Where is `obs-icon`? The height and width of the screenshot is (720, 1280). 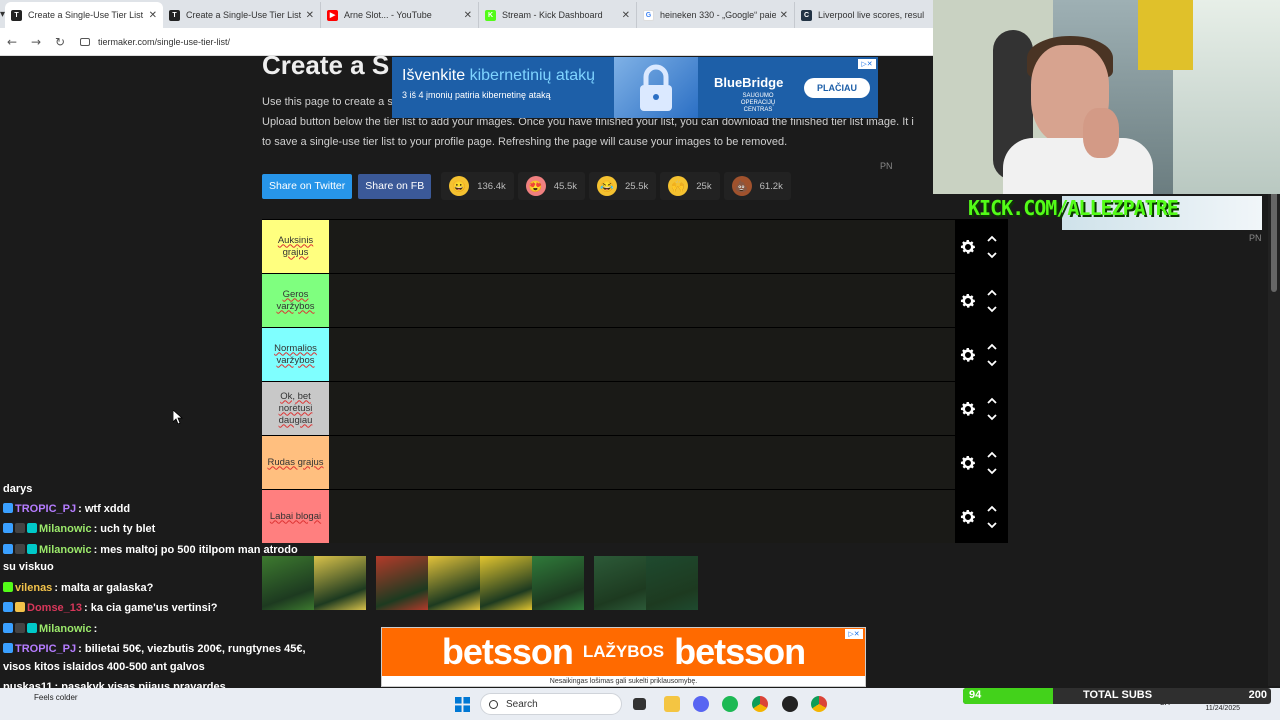
obs-icon is located at coordinates (790, 704).